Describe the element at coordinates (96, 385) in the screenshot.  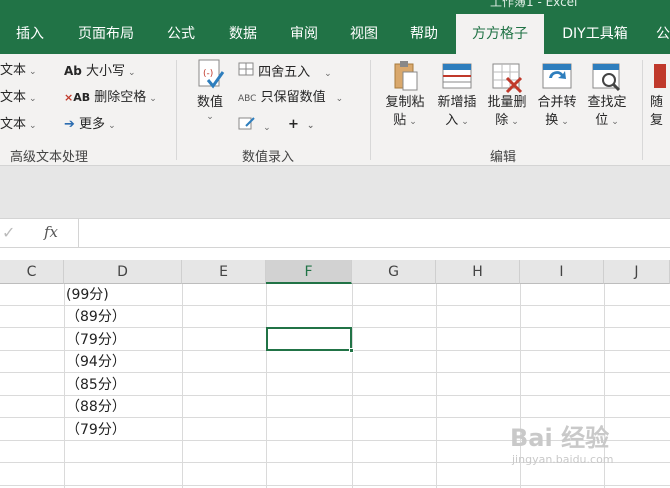
I see `cell-d-value: （85分）` at that location.